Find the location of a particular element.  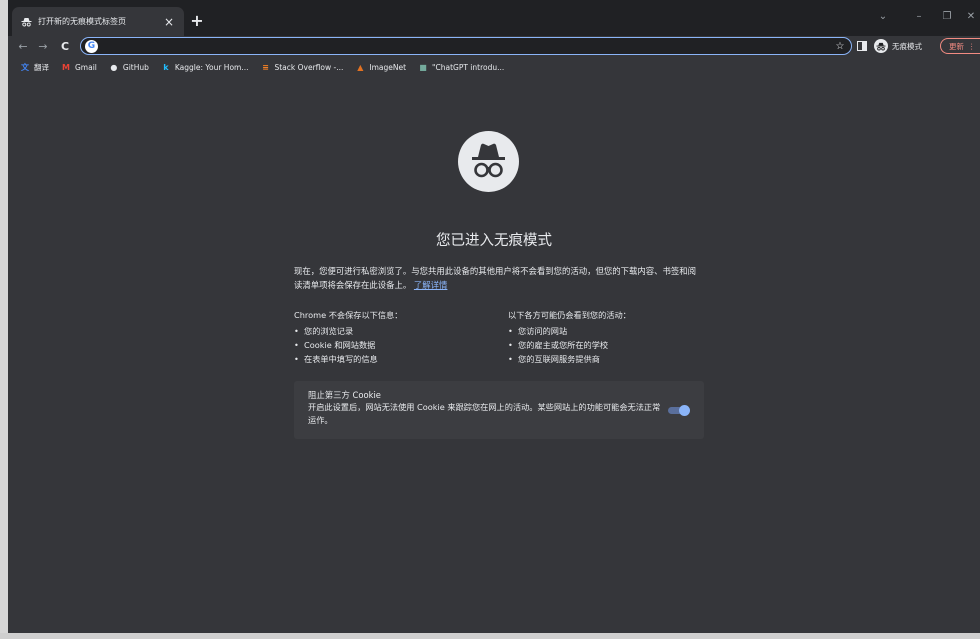

left-col-heading: Chrome 不会保存以下信息： is located at coordinates (348, 315).